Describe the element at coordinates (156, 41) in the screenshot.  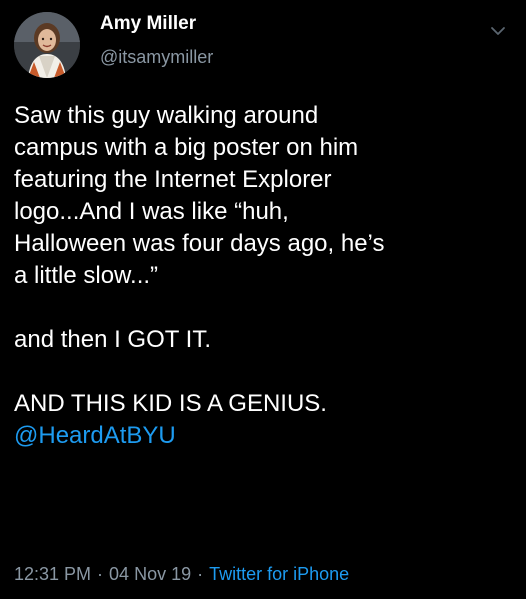
I see `author-names: Amy Miller @itsamymiller` at that location.